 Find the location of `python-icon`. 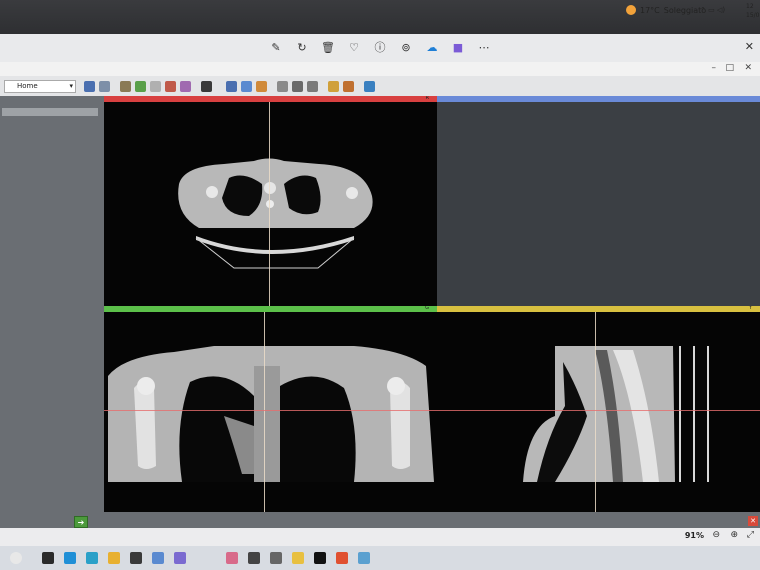

python-icon is located at coordinates (369, 86).